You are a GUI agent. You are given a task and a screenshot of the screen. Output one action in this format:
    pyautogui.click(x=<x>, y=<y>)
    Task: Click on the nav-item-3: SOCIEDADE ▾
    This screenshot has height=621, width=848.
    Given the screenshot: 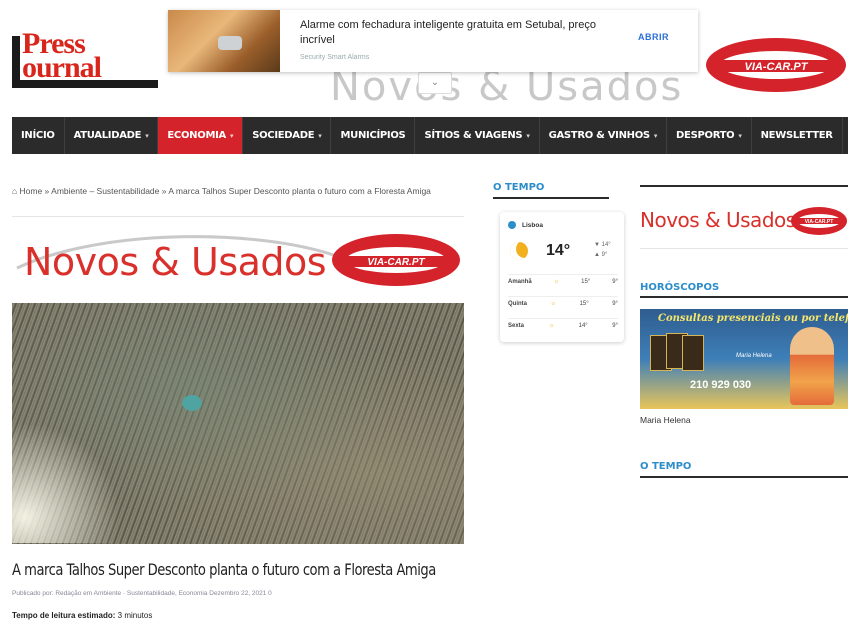 What is the action you would take?
    pyautogui.click(x=287, y=135)
    